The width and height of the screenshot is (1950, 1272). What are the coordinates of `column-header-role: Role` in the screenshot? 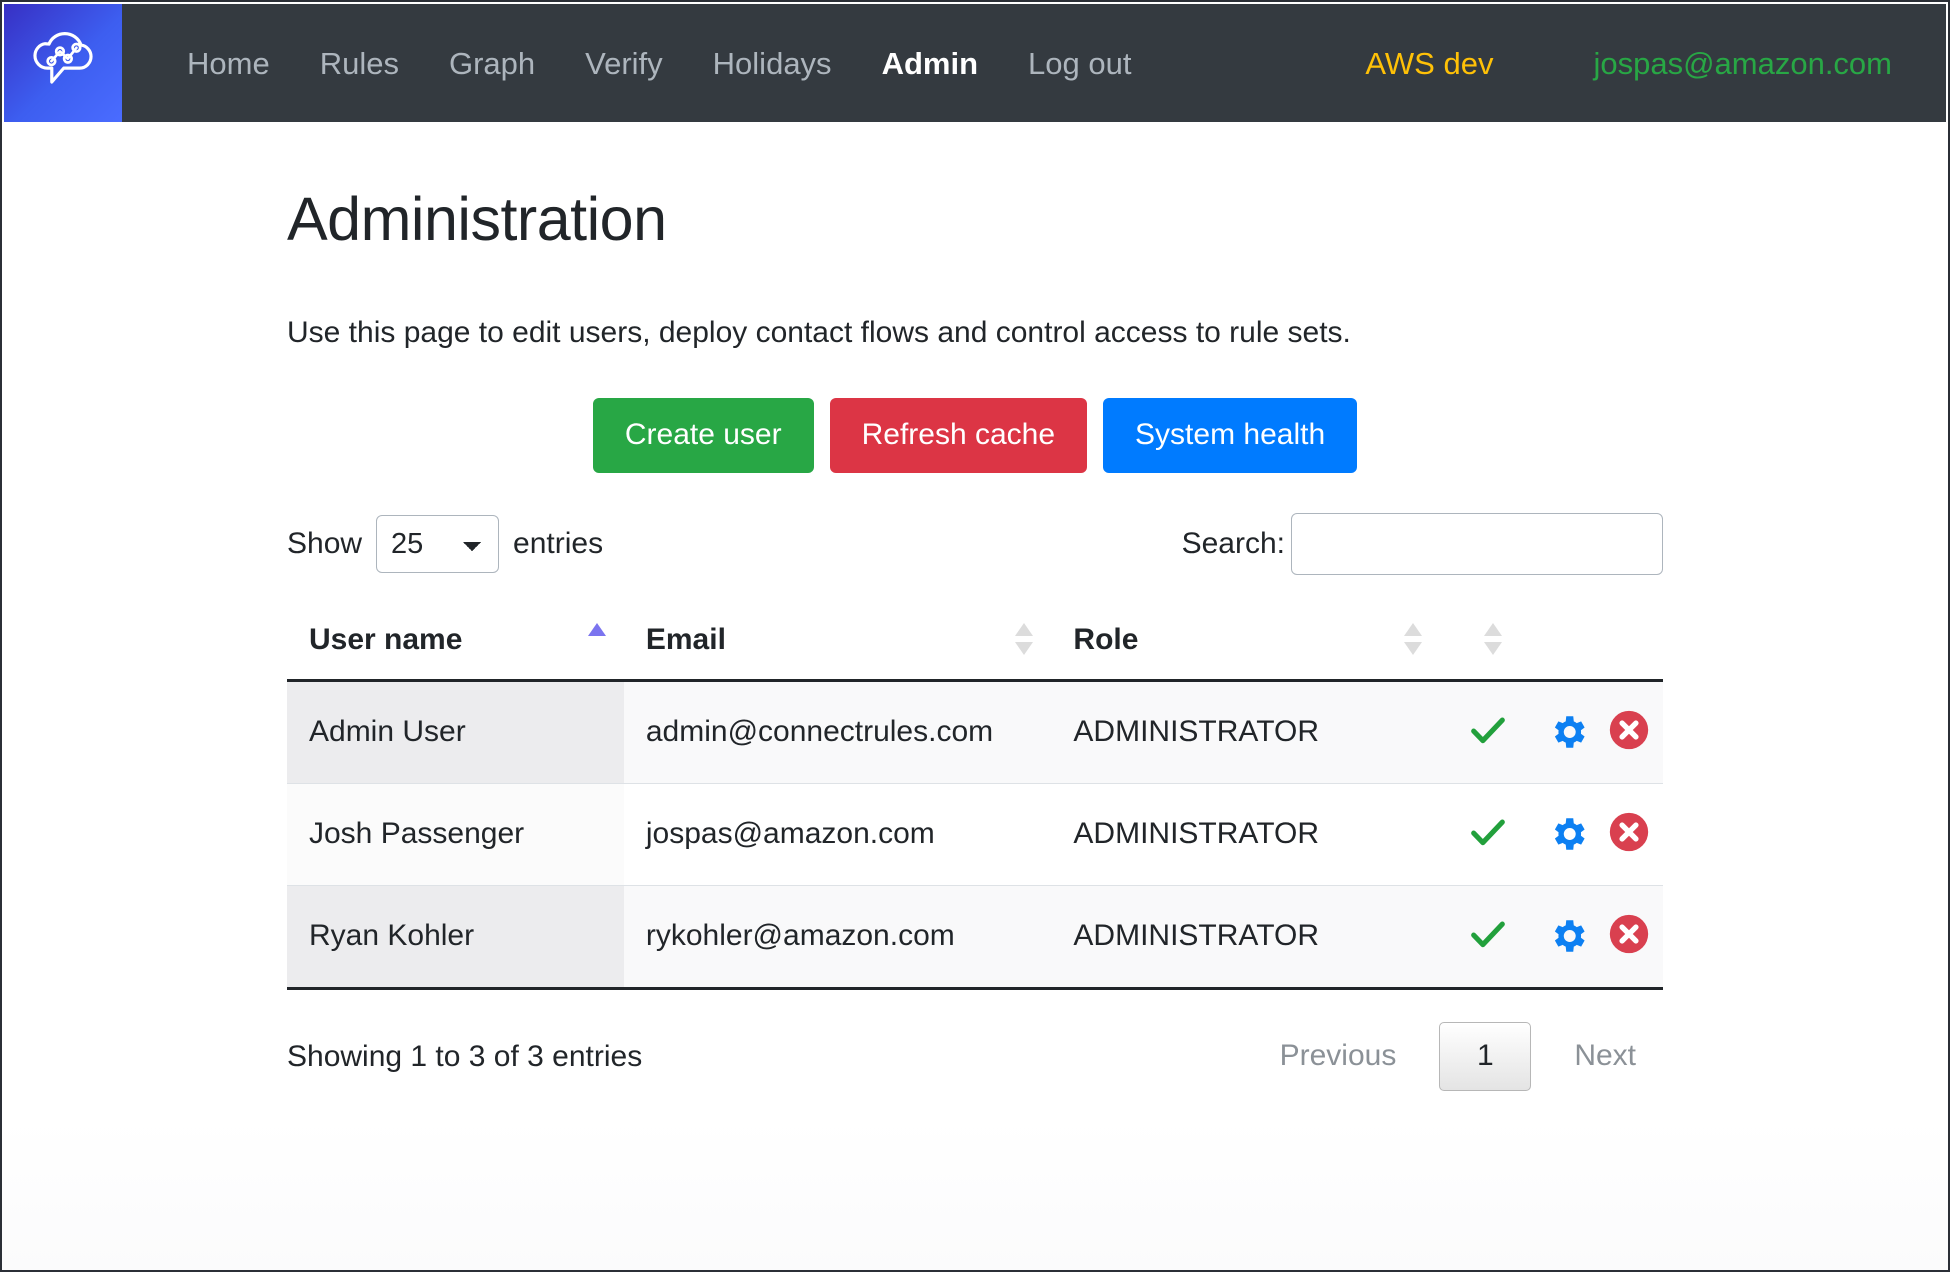 It's located at (1246, 643).